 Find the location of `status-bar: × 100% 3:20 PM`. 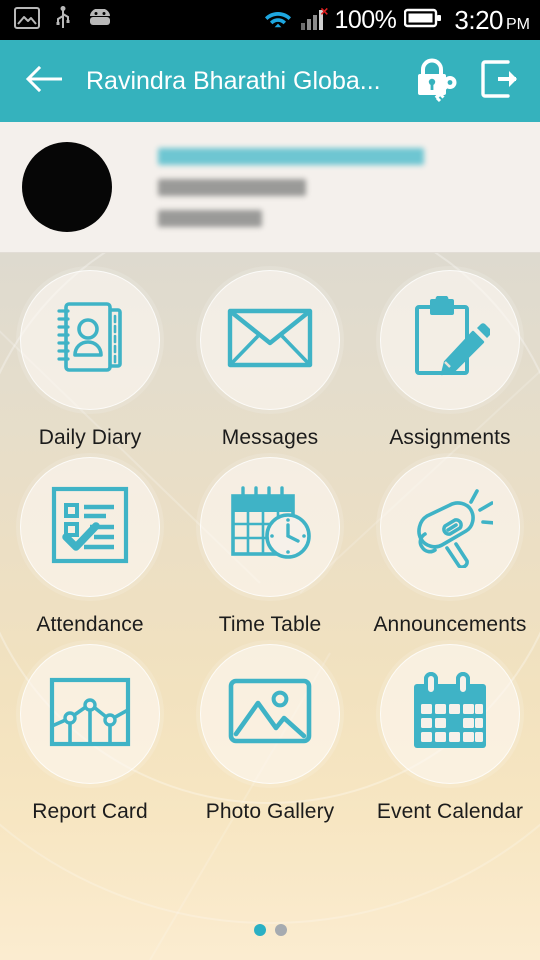

status-bar: × 100% 3:20 PM is located at coordinates (270, 20).